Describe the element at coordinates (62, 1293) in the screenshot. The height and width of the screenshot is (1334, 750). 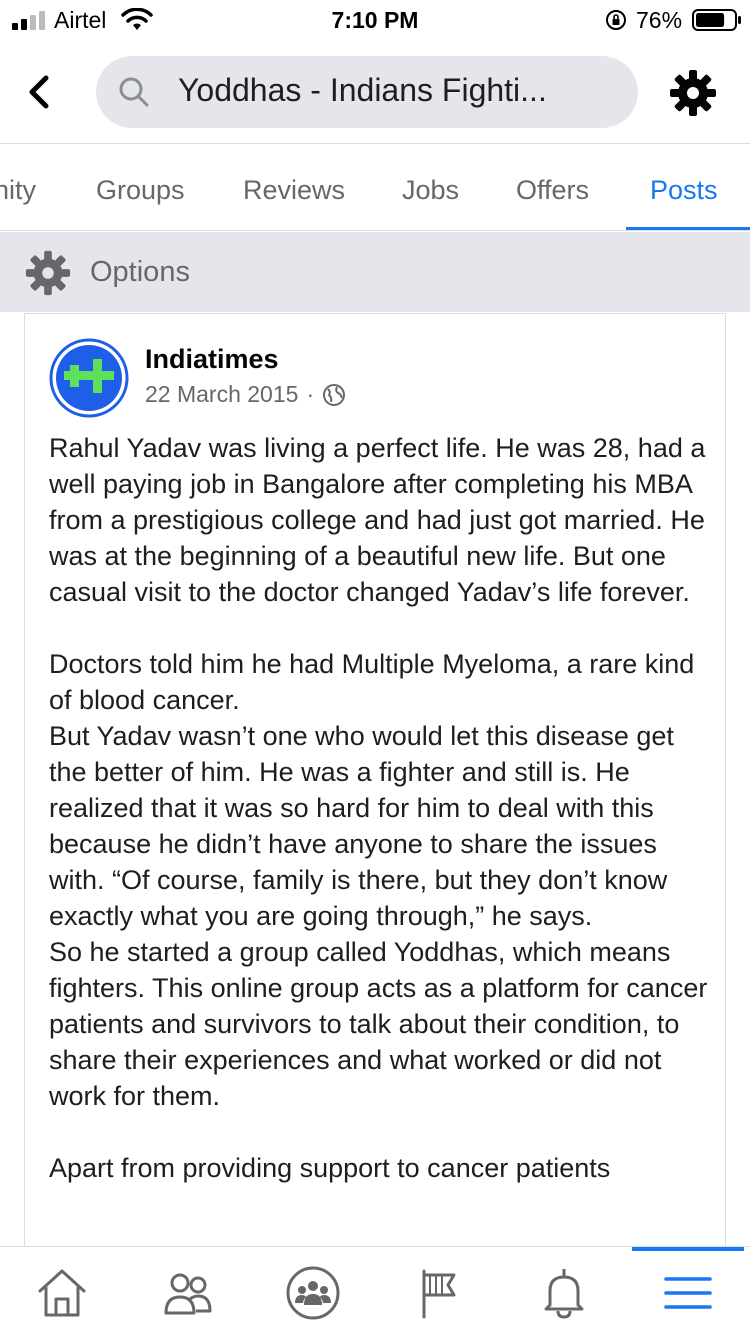
I see `home-icon` at that location.